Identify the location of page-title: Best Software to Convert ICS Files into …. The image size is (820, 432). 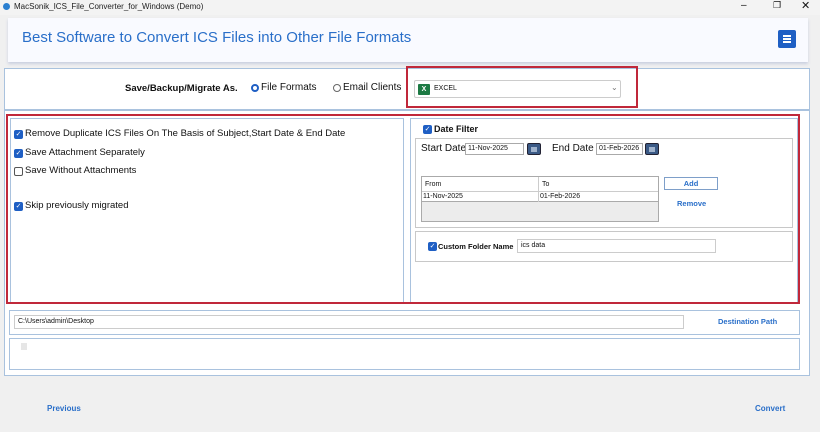
(217, 37).